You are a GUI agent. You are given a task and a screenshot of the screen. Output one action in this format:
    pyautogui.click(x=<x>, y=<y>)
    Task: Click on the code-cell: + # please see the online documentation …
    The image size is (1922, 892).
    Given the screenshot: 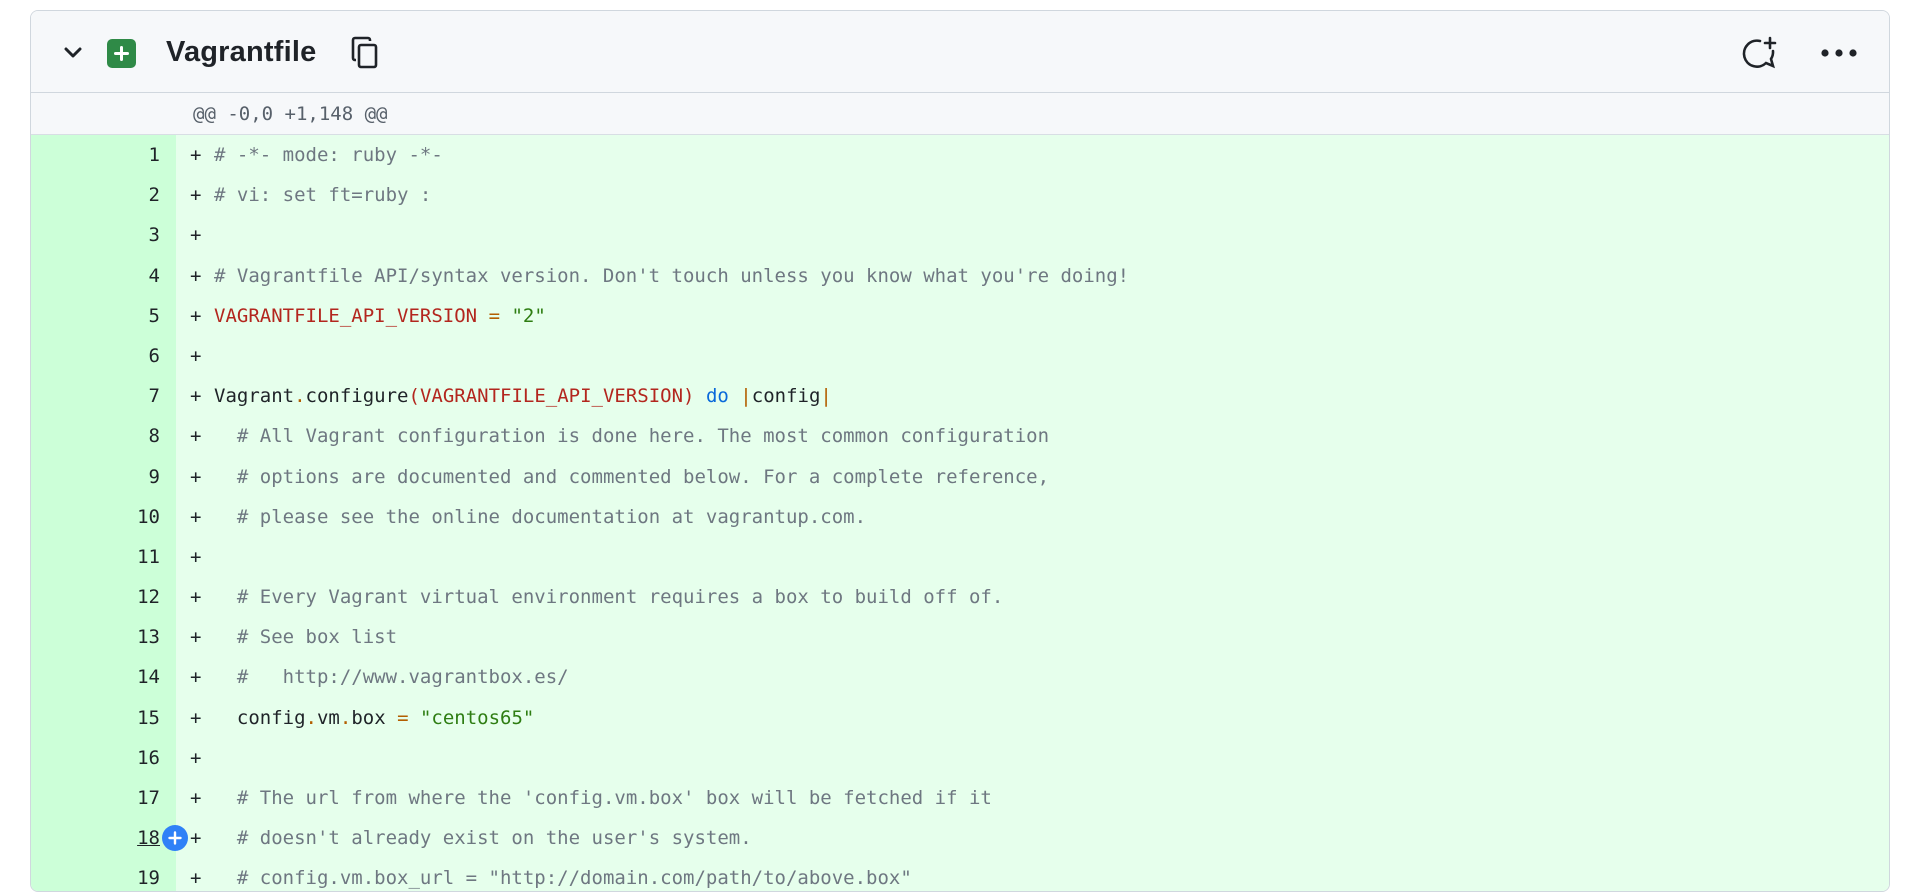 What is the action you would take?
    pyautogui.click(x=1032, y=516)
    